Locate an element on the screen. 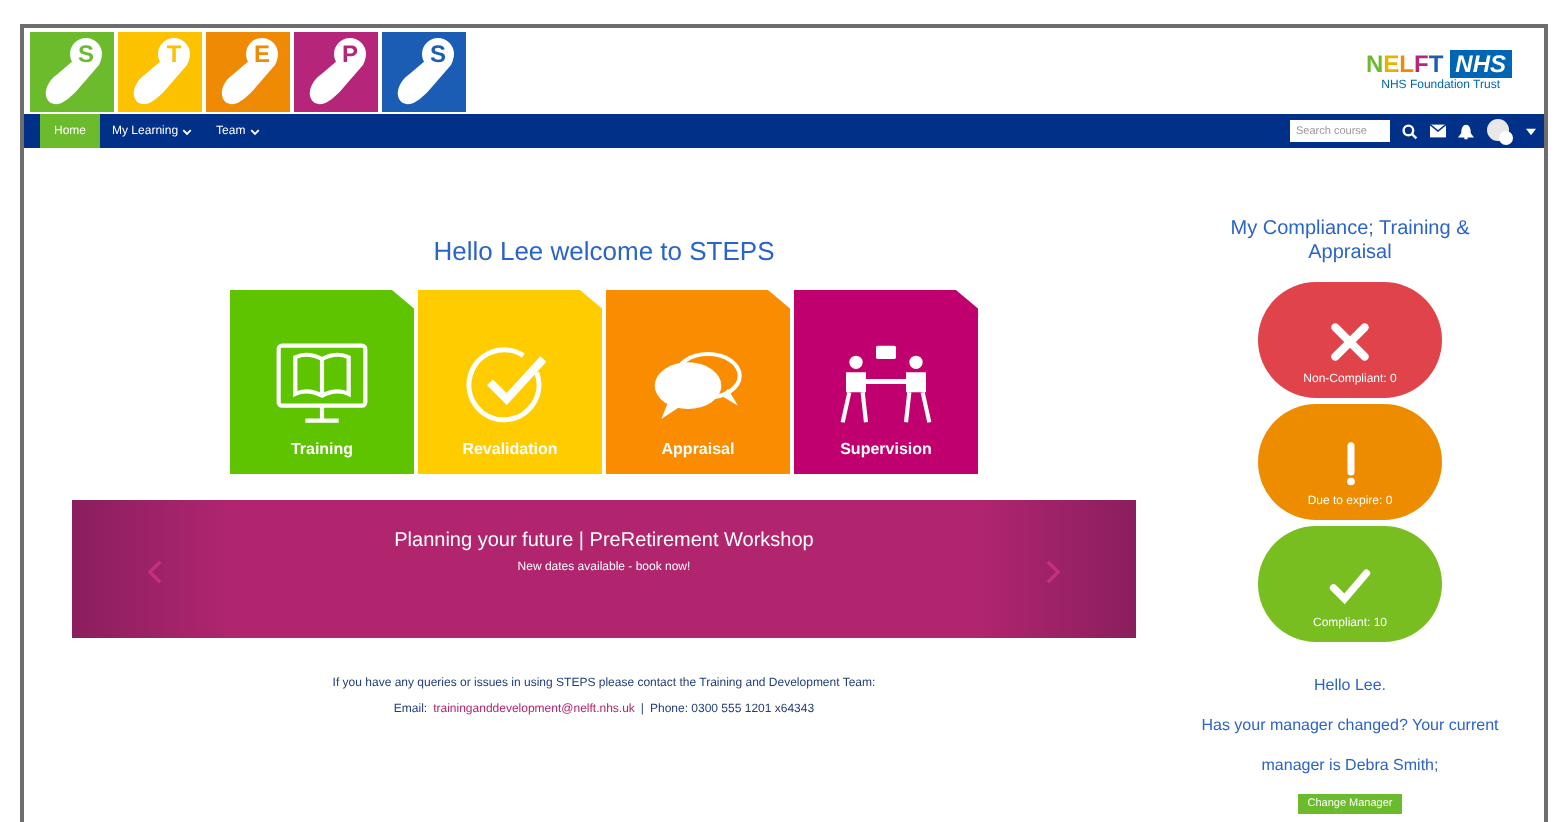 The image size is (1556, 822). avatar-icon is located at coordinates (1500, 131).